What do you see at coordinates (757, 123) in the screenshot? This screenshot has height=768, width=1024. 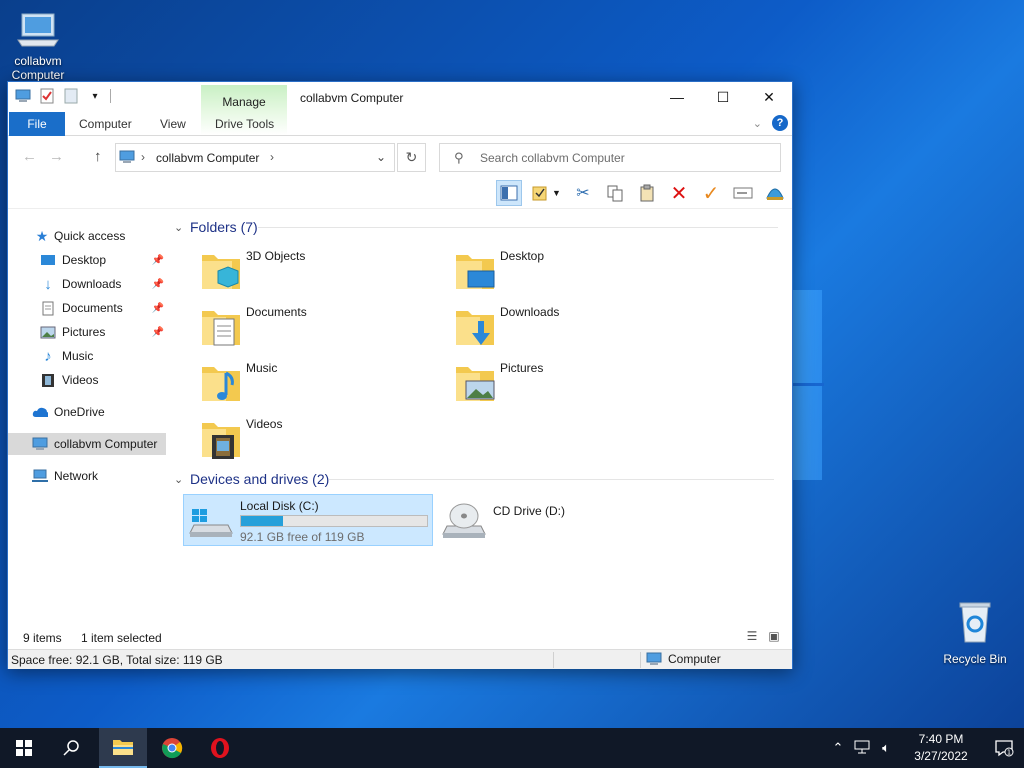 I see `expand-ribbon-icon: ⌄` at bounding box center [757, 123].